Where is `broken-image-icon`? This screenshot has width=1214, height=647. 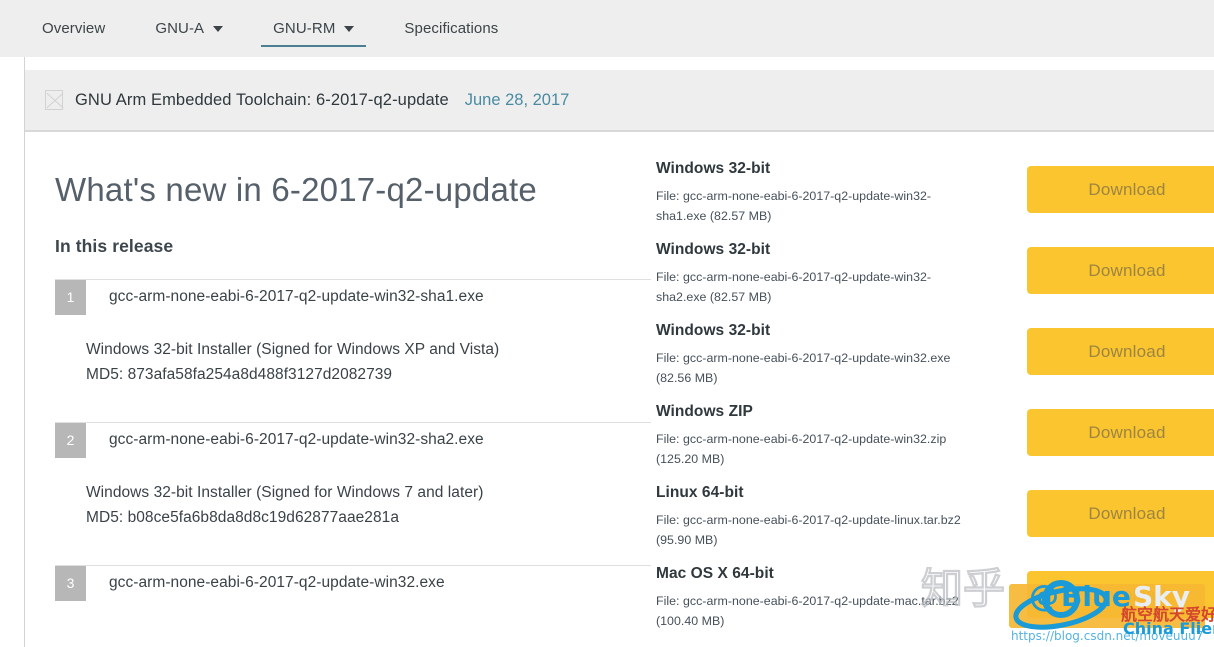
broken-image-icon is located at coordinates (54, 100).